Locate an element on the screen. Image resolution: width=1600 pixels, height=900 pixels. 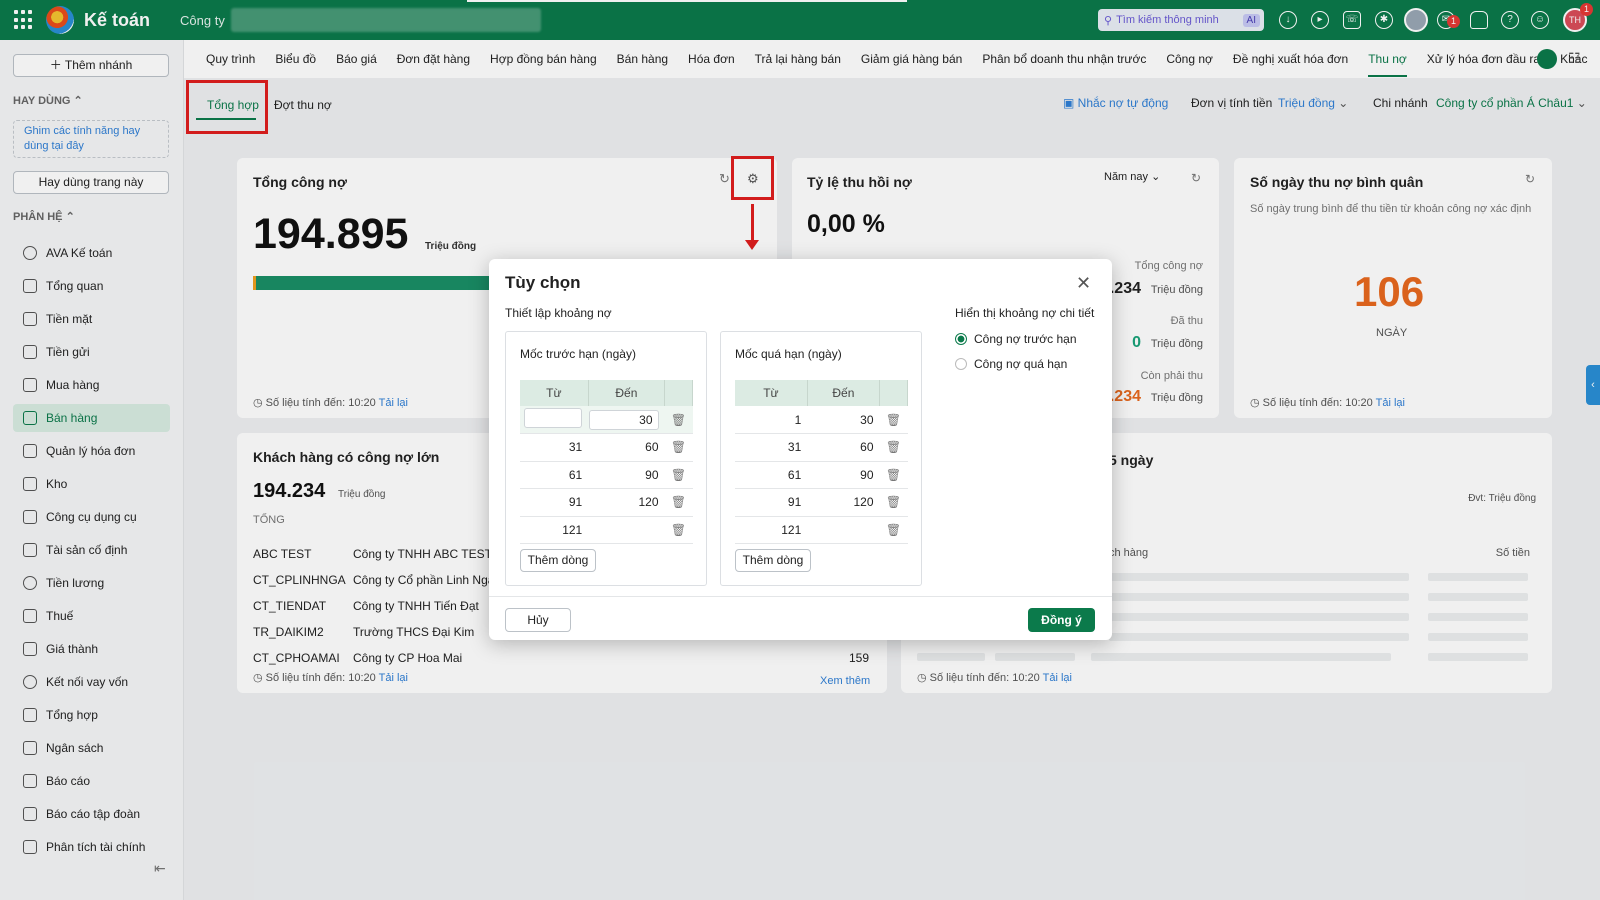
cancel-button: Hủy is located at coordinates (538, 620).